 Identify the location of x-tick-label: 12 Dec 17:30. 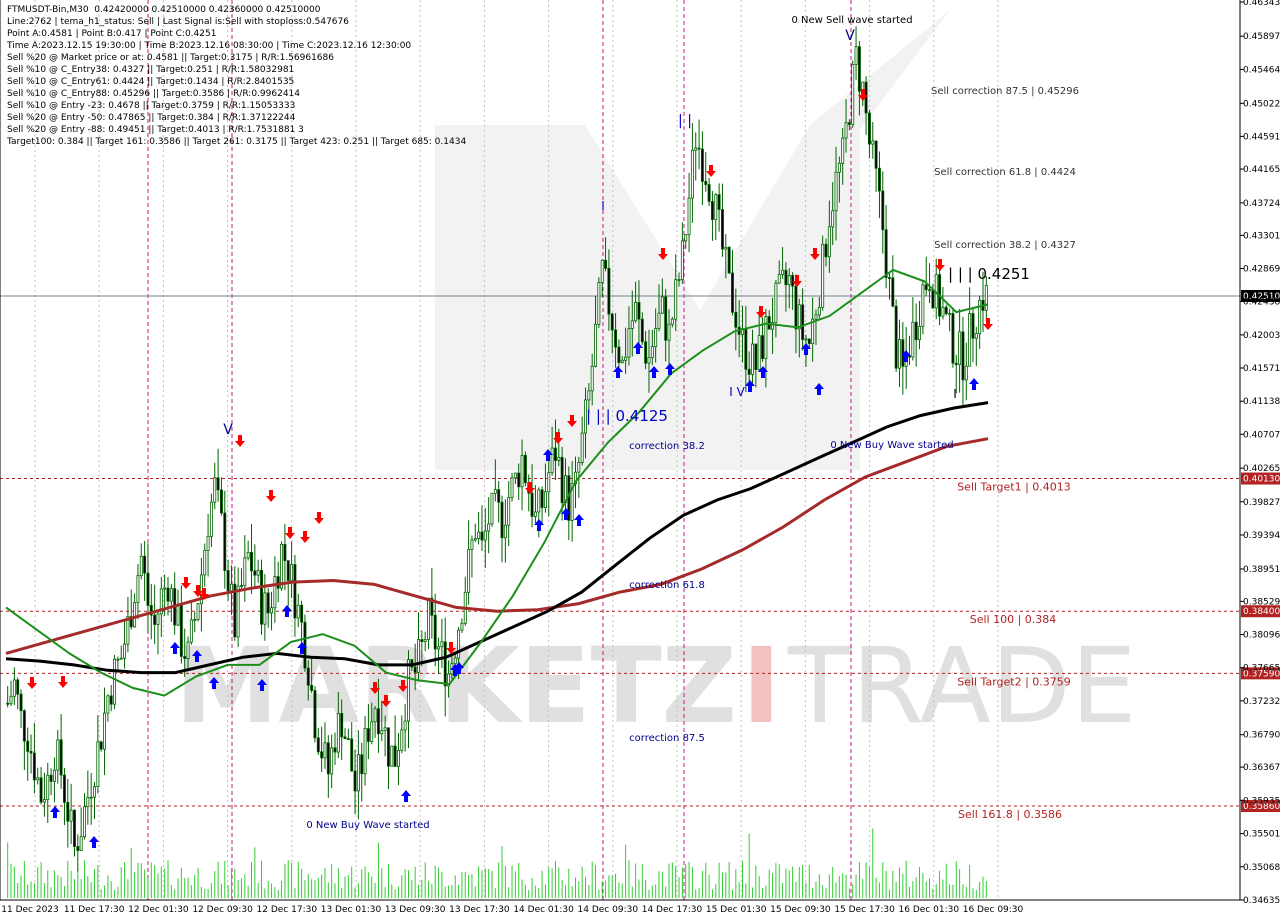
(287, 910).